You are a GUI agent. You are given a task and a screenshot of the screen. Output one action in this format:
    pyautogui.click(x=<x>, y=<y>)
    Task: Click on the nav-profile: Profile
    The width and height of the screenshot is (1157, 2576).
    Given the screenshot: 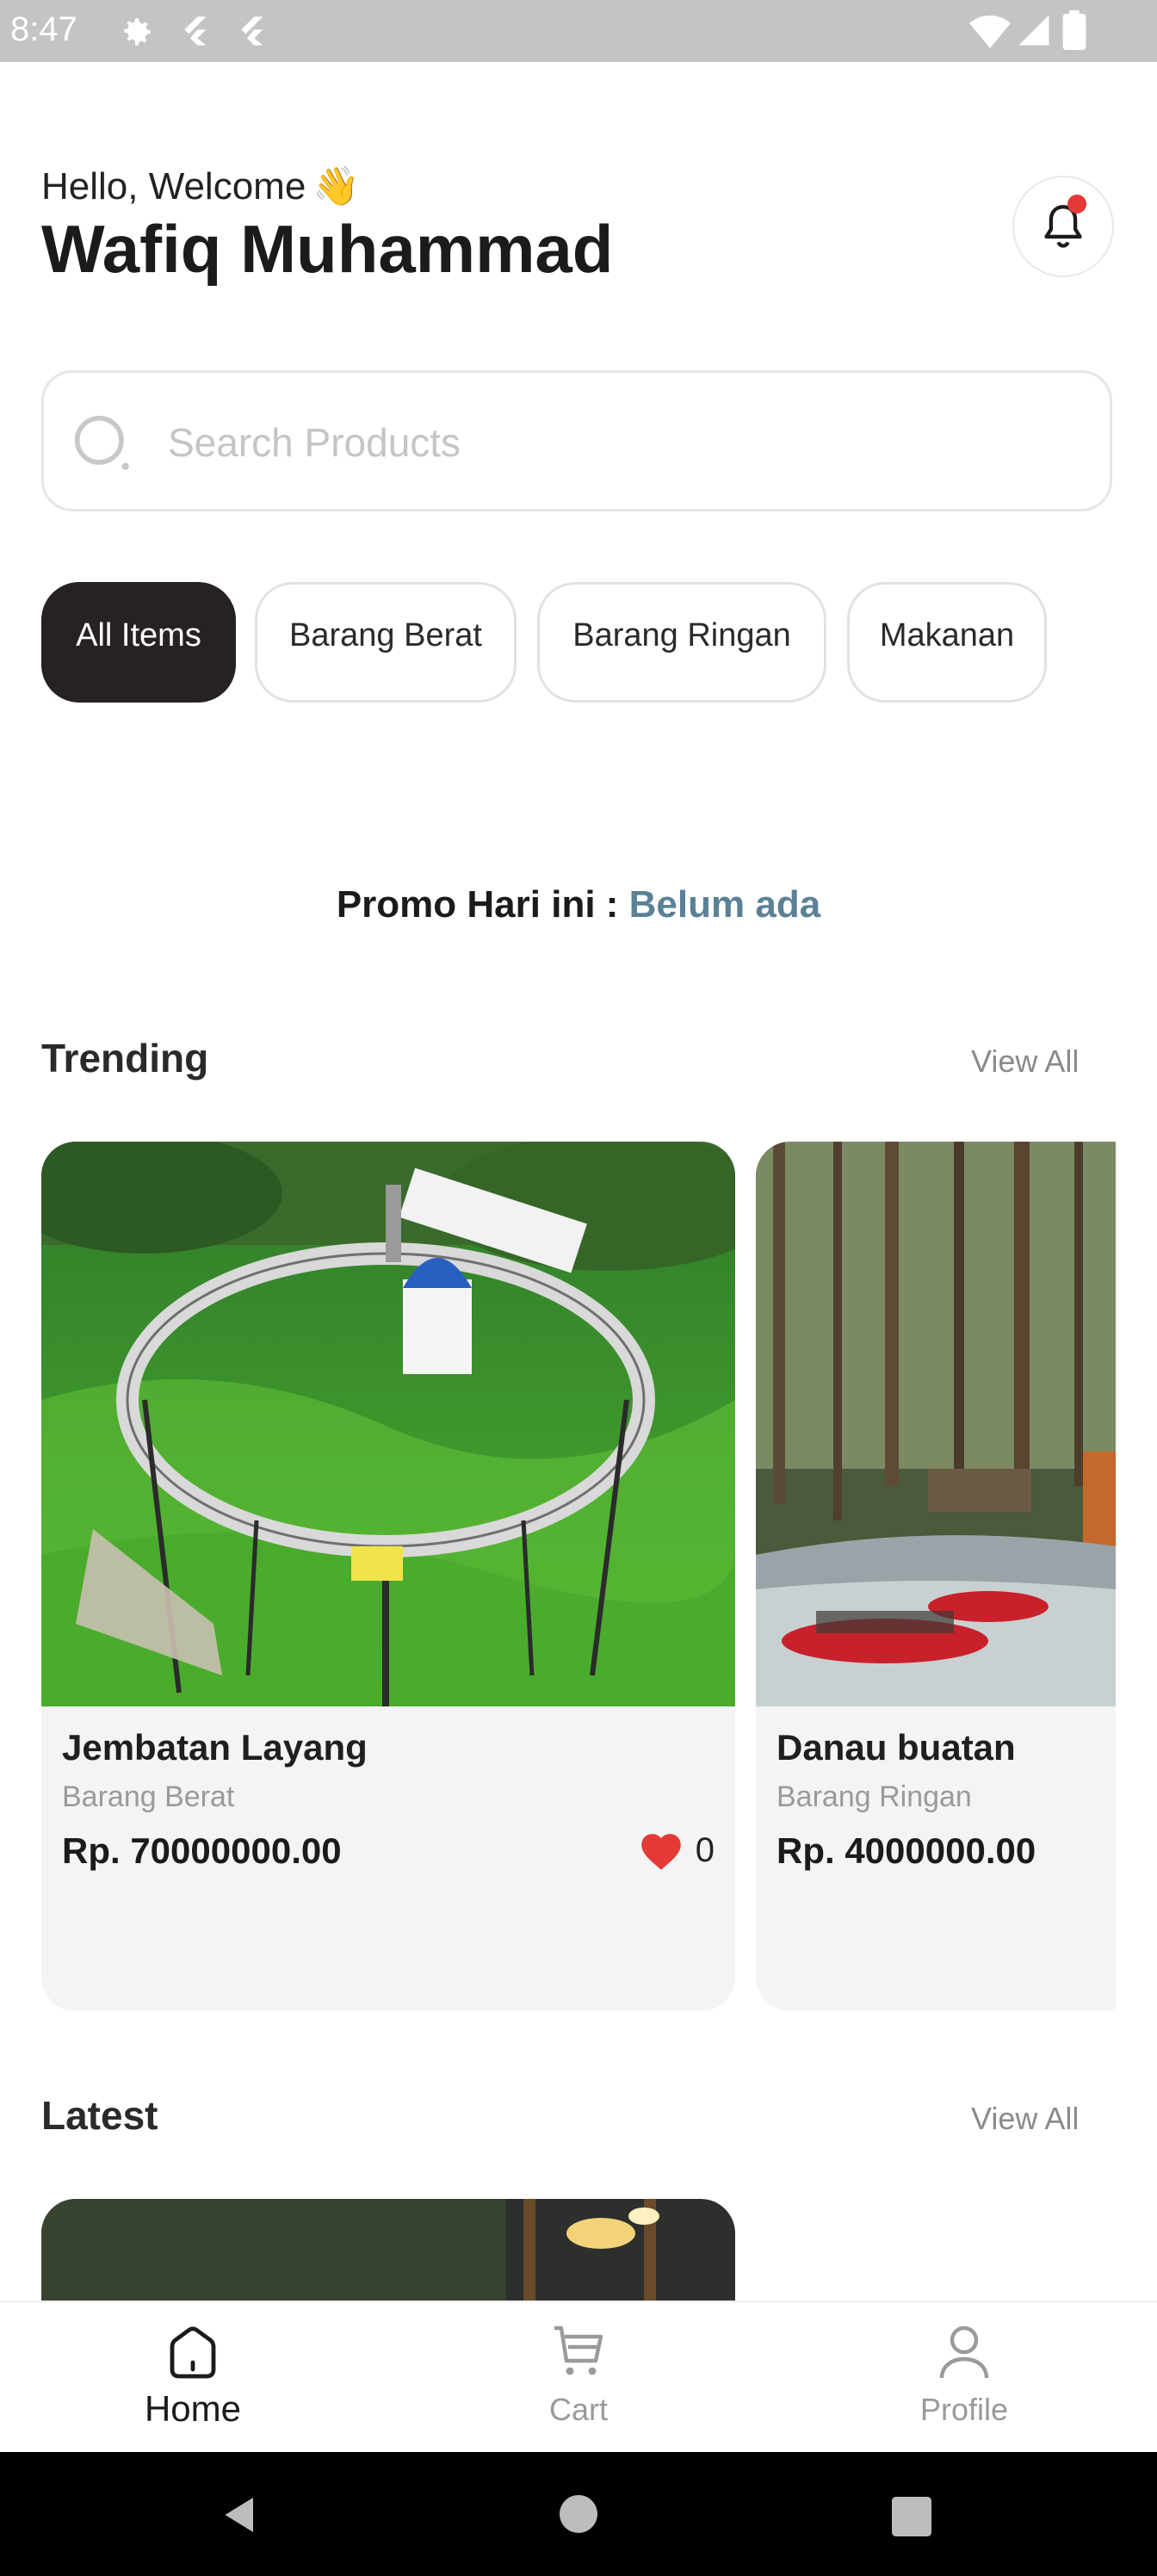 What is the action you would take?
    pyautogui.click(x=964, y=2378)
    